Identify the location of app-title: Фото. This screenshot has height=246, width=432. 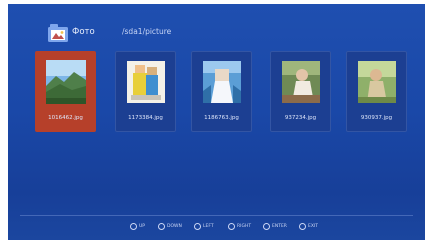
(83, 32).